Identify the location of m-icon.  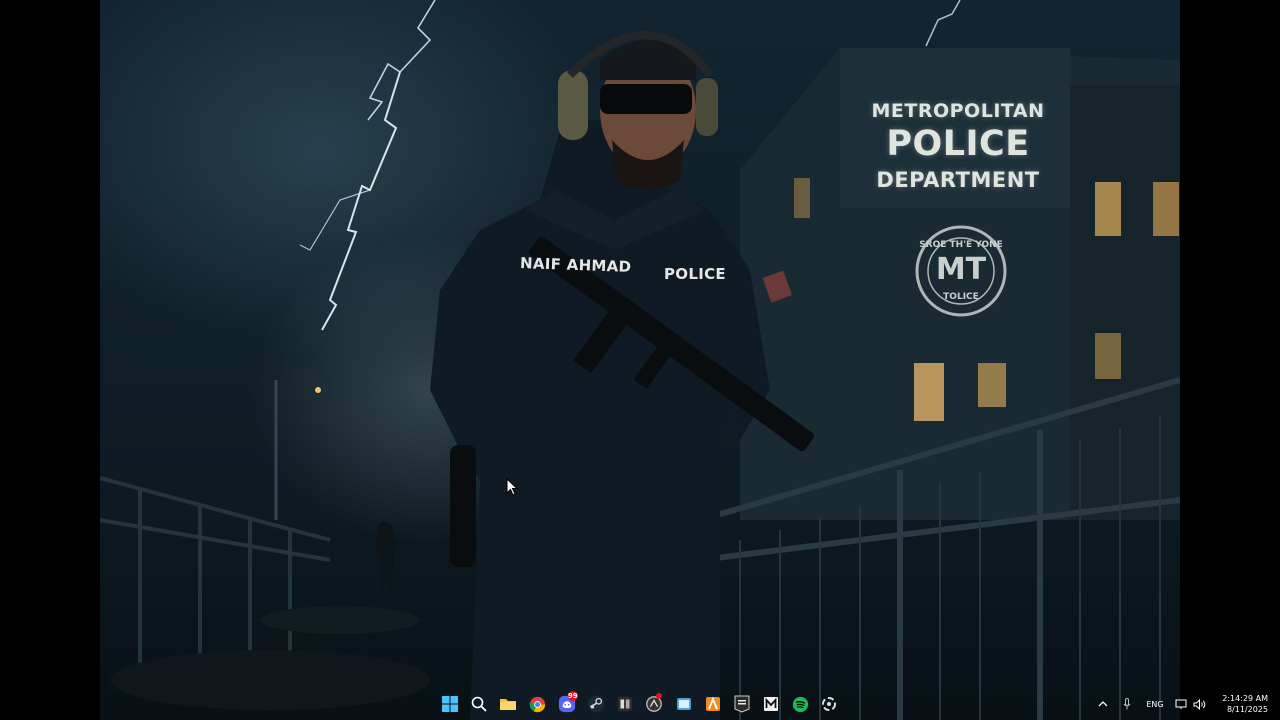
(771, 704).